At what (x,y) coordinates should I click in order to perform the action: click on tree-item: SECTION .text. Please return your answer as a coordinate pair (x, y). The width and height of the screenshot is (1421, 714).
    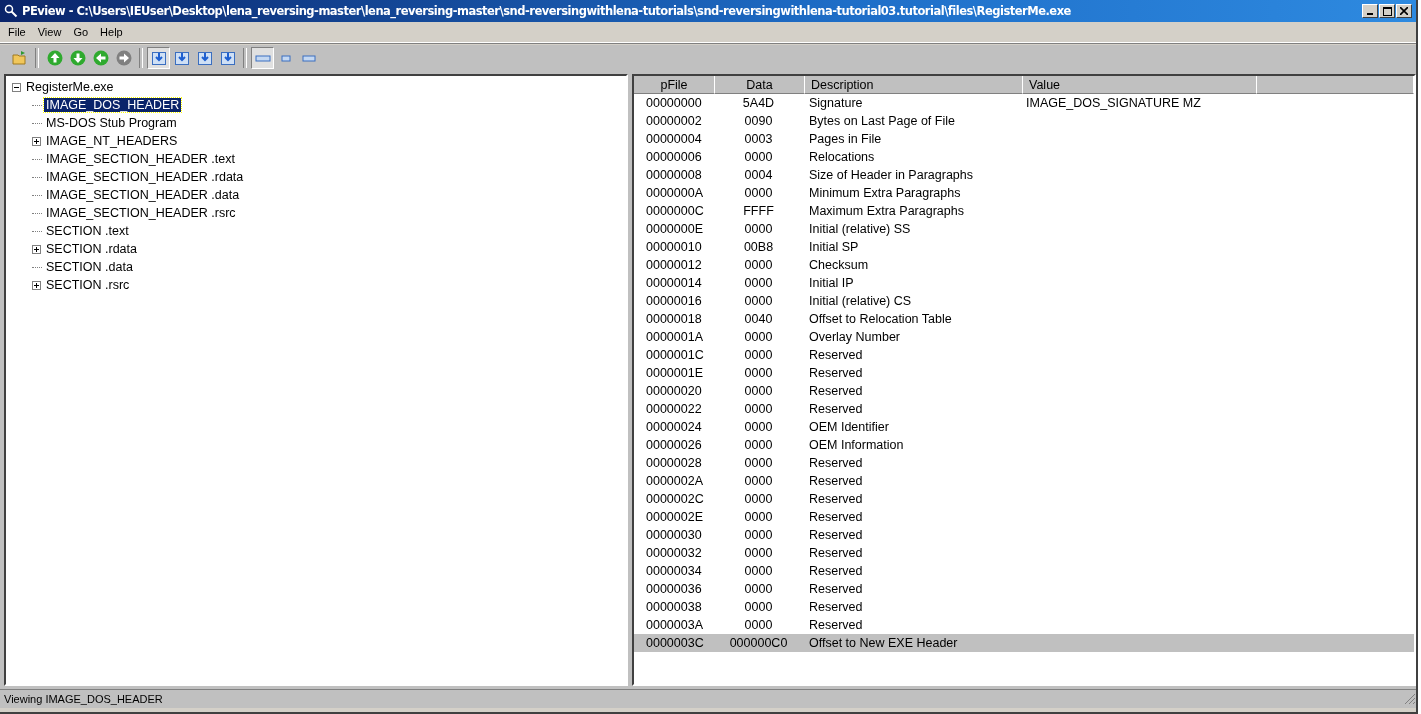
    Looking at the image, I should click on (87, 231).